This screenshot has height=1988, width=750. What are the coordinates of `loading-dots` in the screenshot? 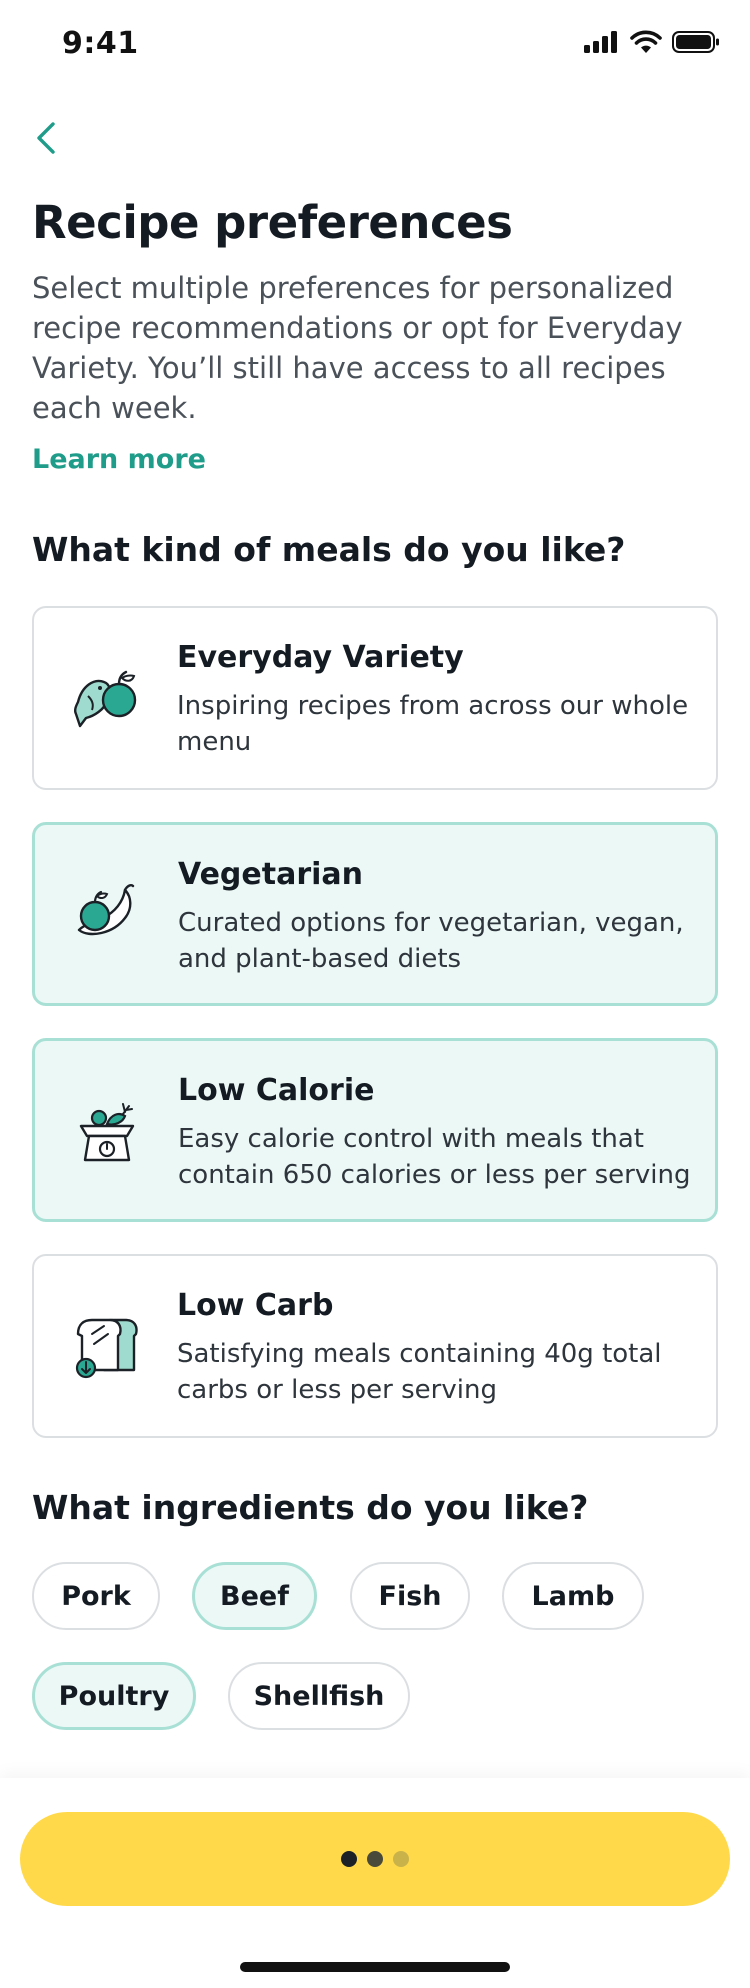 It's located at (375, 1859).